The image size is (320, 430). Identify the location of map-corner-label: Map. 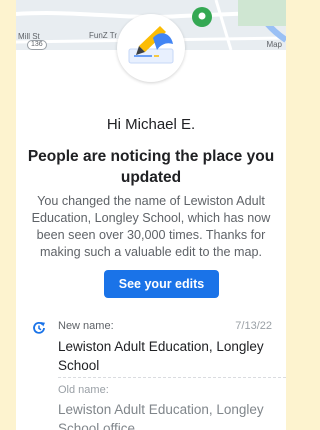
(274, 44).